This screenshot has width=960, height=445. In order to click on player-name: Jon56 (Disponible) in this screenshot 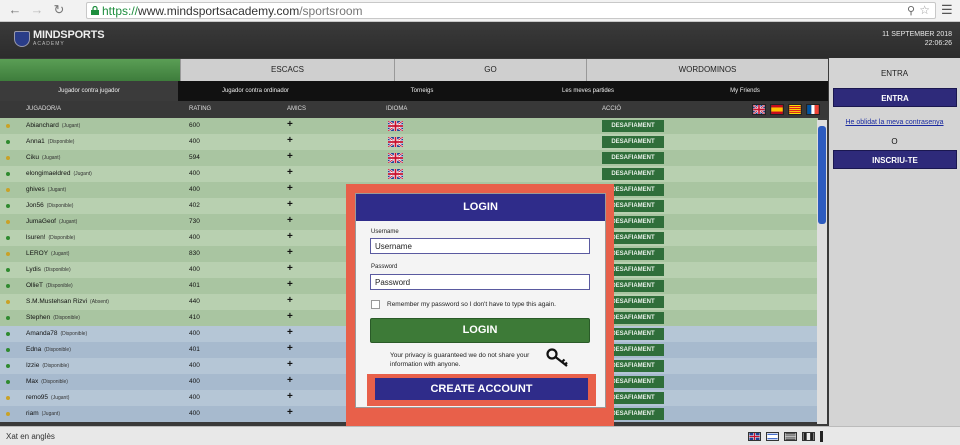, I will do `click(49, 205)`.